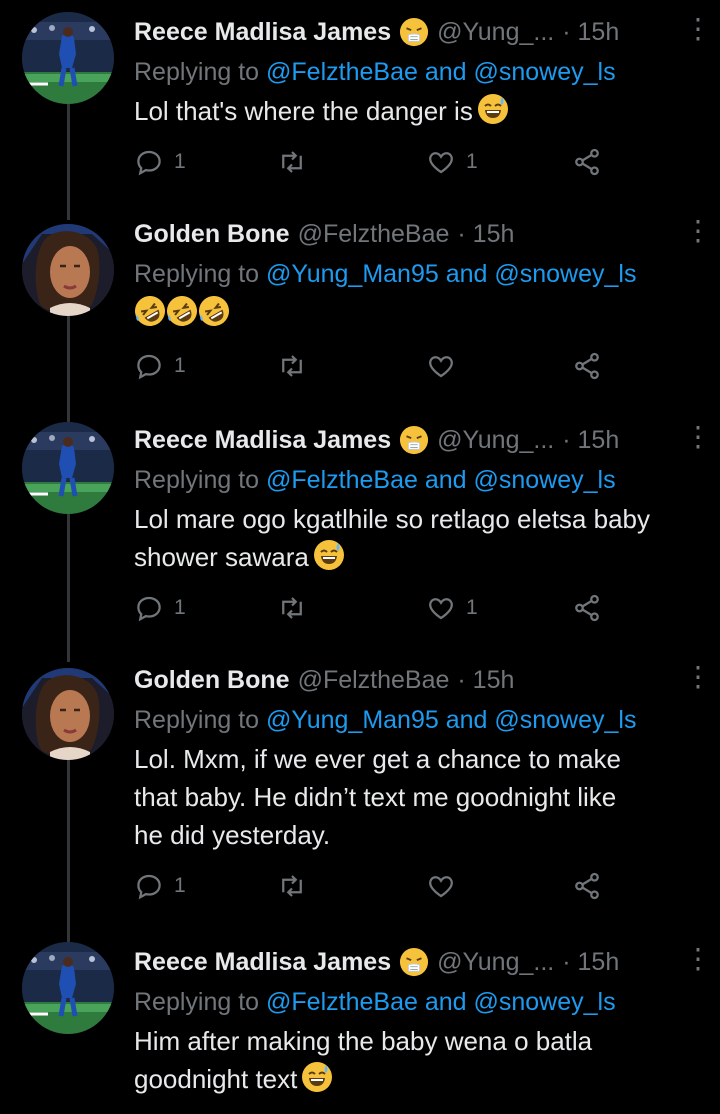 Image resolution: width=720 pixels, height=1114 pixels. What do you see at coordinates (363, 1041) in the screenshot?
I see `tweet-text-line: Him after making the baby wena o batla` at bounding box center [363, 1041].